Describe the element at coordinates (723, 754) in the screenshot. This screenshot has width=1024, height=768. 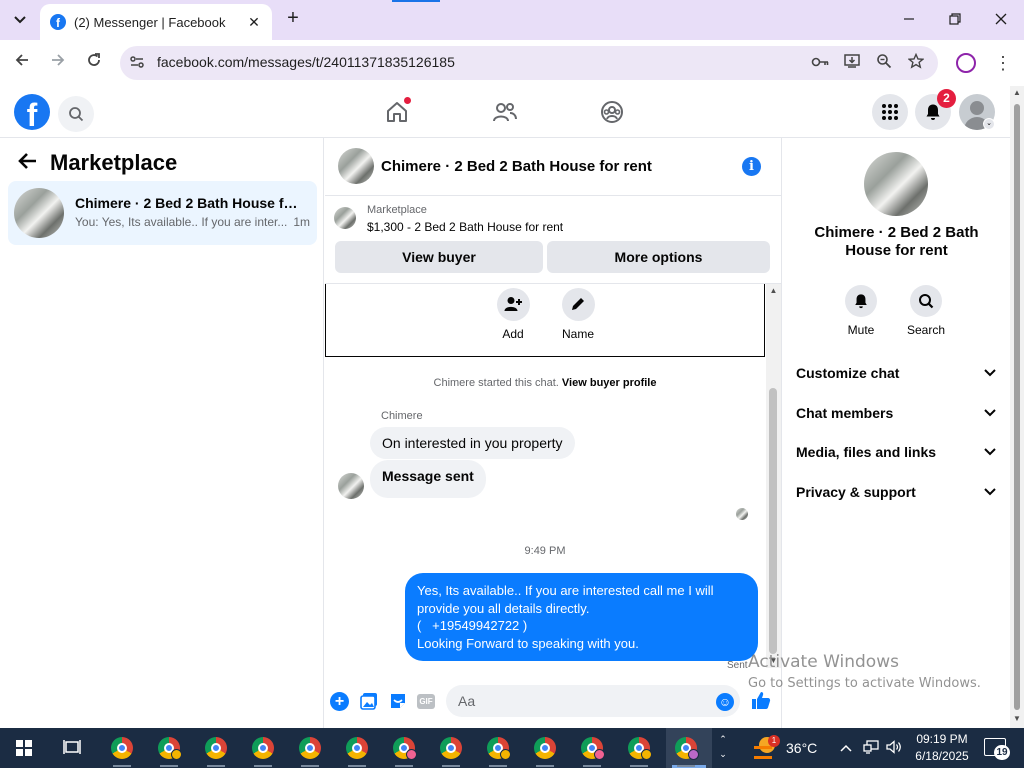
I see `taskbar-scroll-down-icon: ⌄` at that location.